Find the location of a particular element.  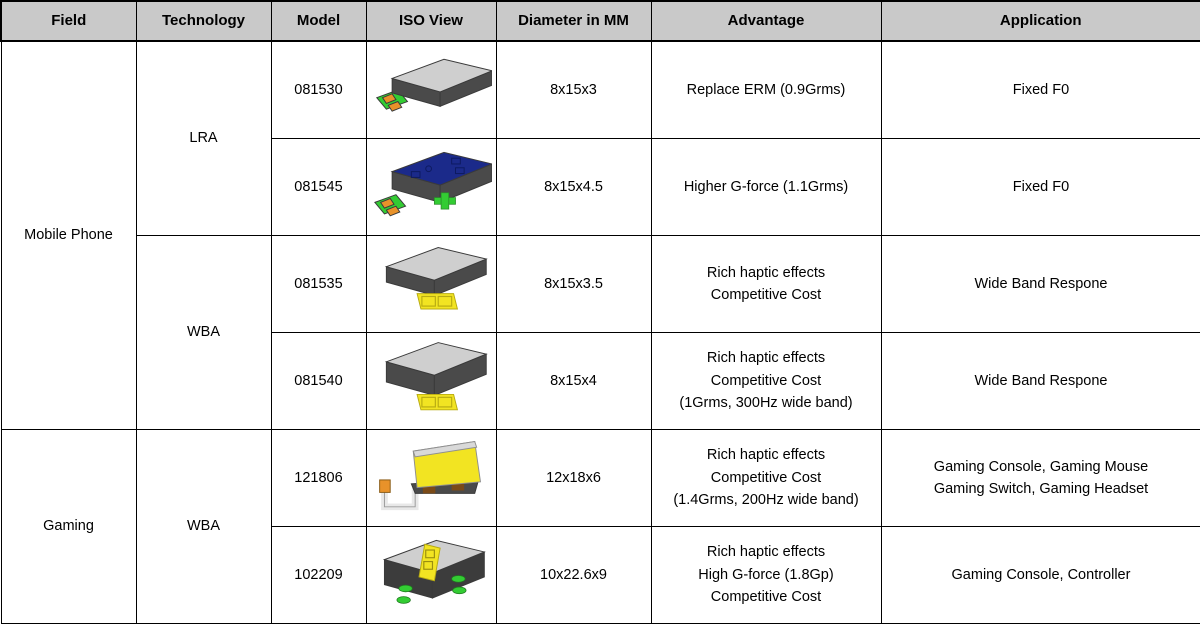

lra-blue-top-module-green-pad-icon is located at coordinates (431, 187).